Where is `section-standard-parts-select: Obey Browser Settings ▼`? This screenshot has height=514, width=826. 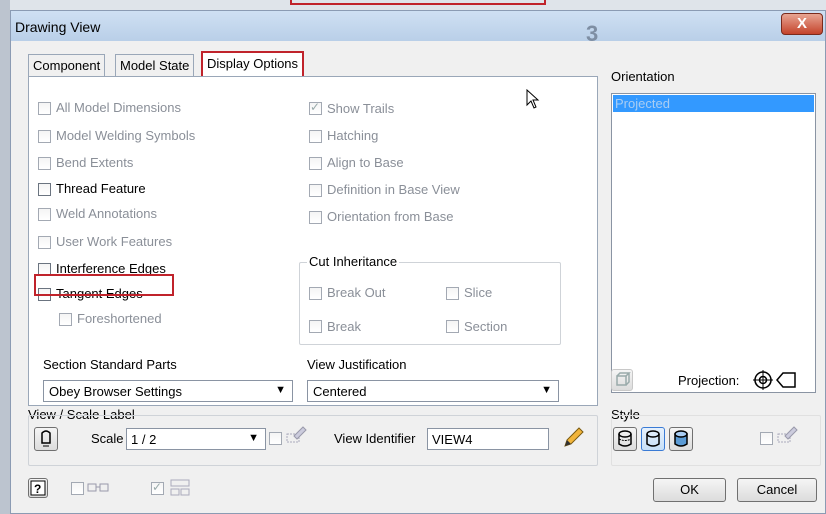 section-standard-parts-select: Obey Browser Settings ▼ is located at coordinates (168, 391).